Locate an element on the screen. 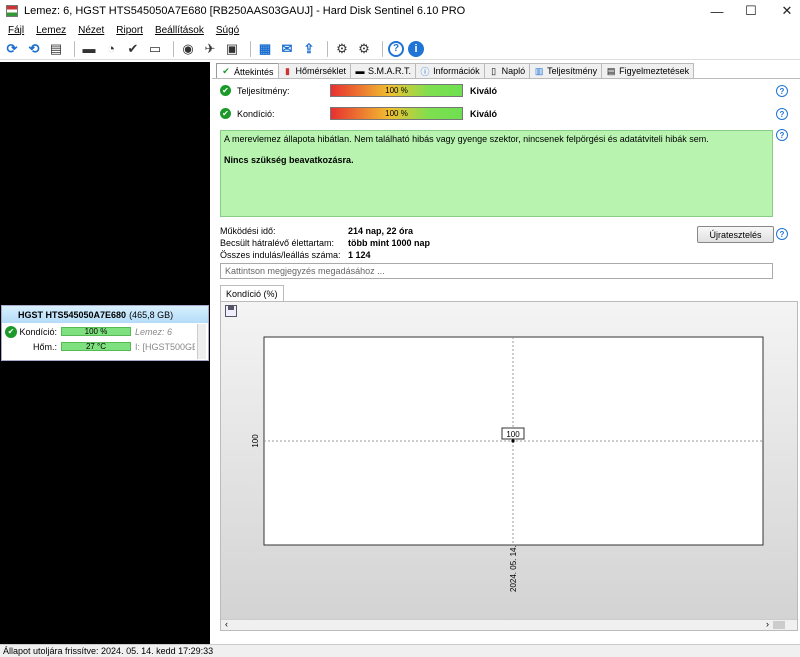  refresh-all-icon: ⟲ is located at coordinates (34, 49).